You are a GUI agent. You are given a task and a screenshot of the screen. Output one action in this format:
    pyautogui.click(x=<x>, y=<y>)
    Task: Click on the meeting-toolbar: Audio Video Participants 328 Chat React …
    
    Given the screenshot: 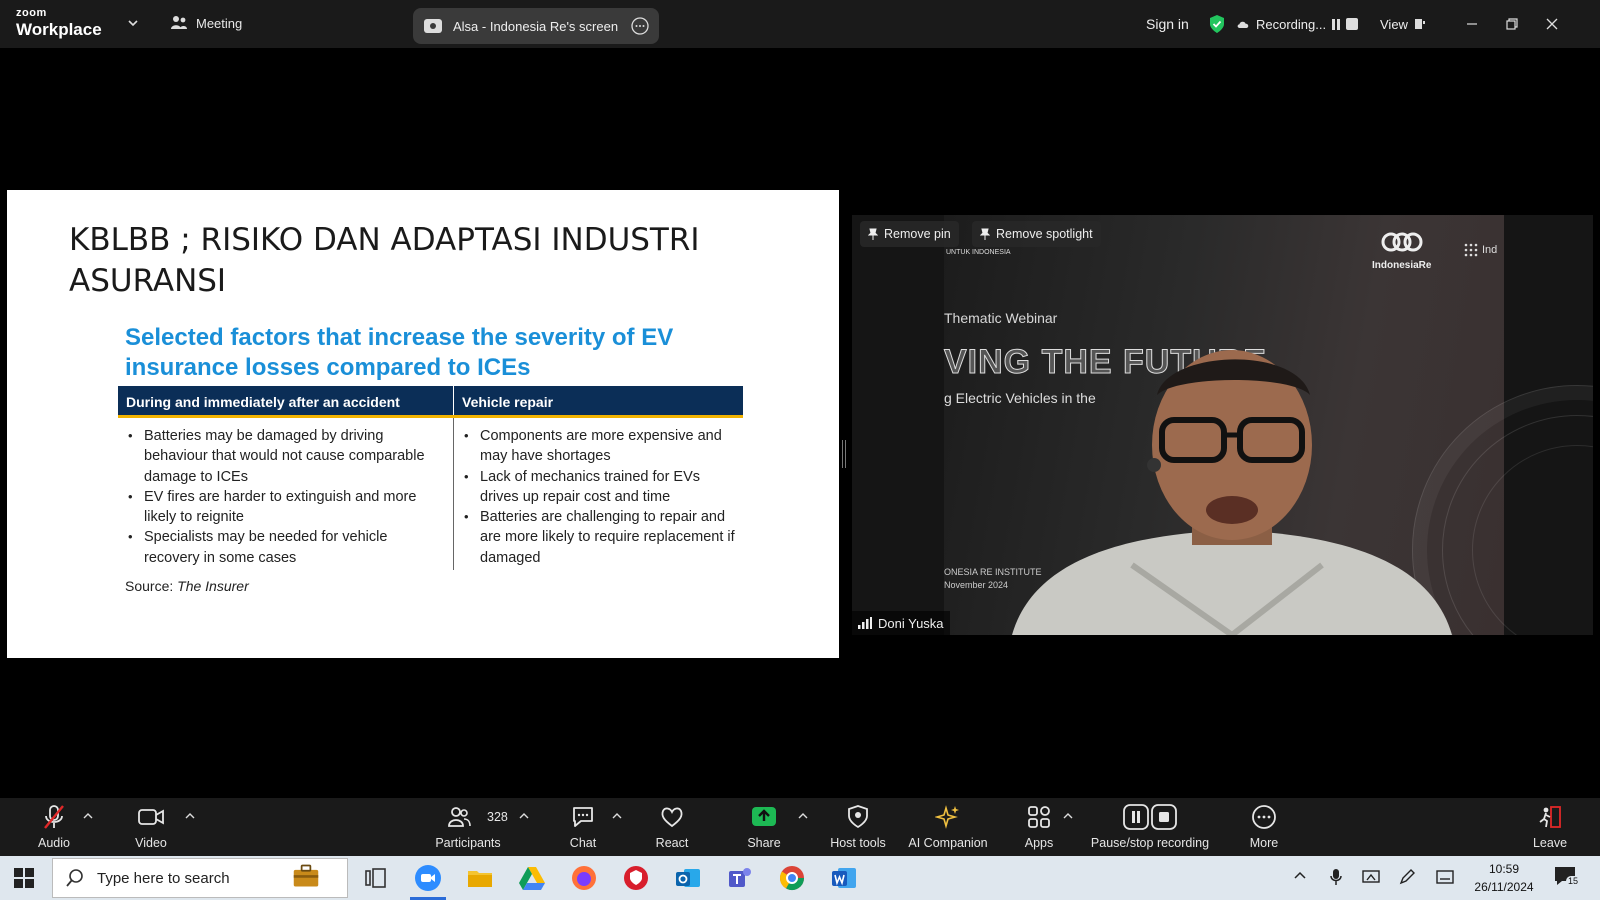 What is the action you would take?
    pyautogui.click(x=800, y=827)
    